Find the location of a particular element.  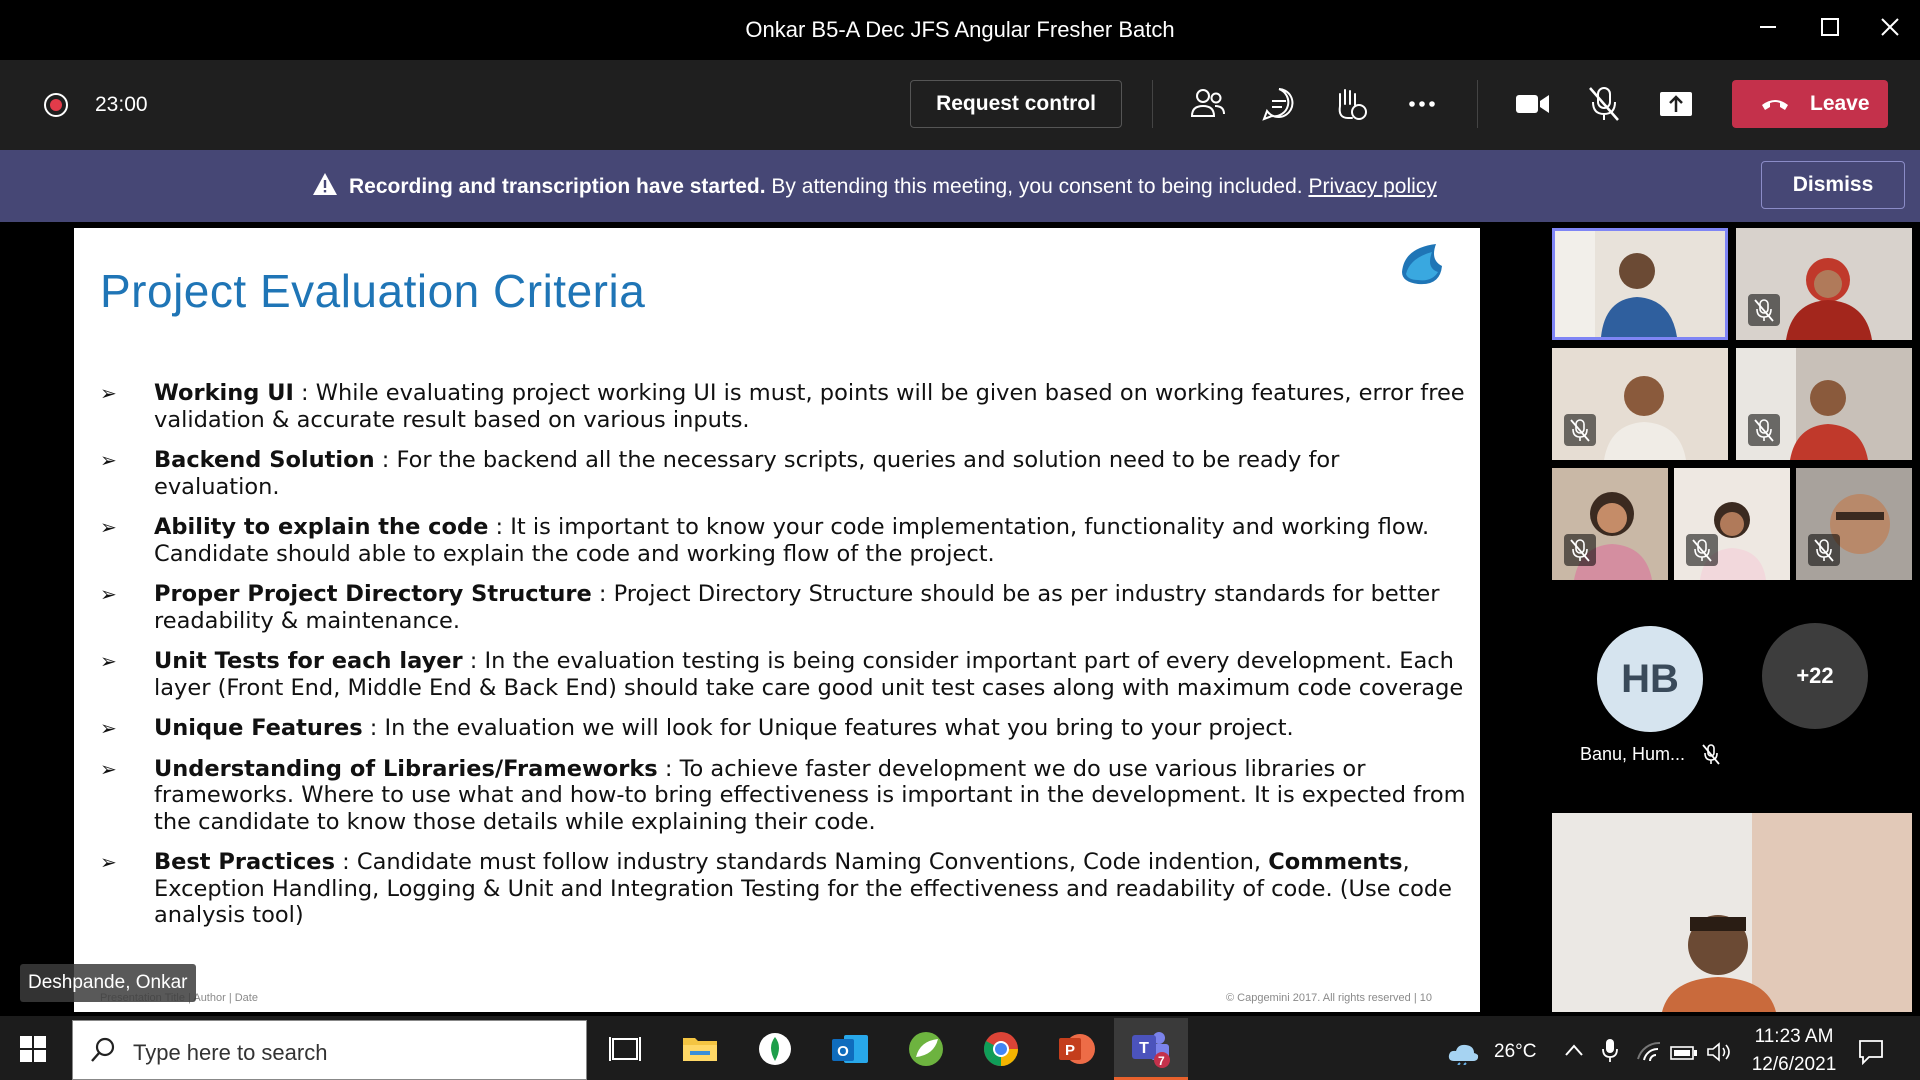

share-icon is located at coordinates (1676, 104).